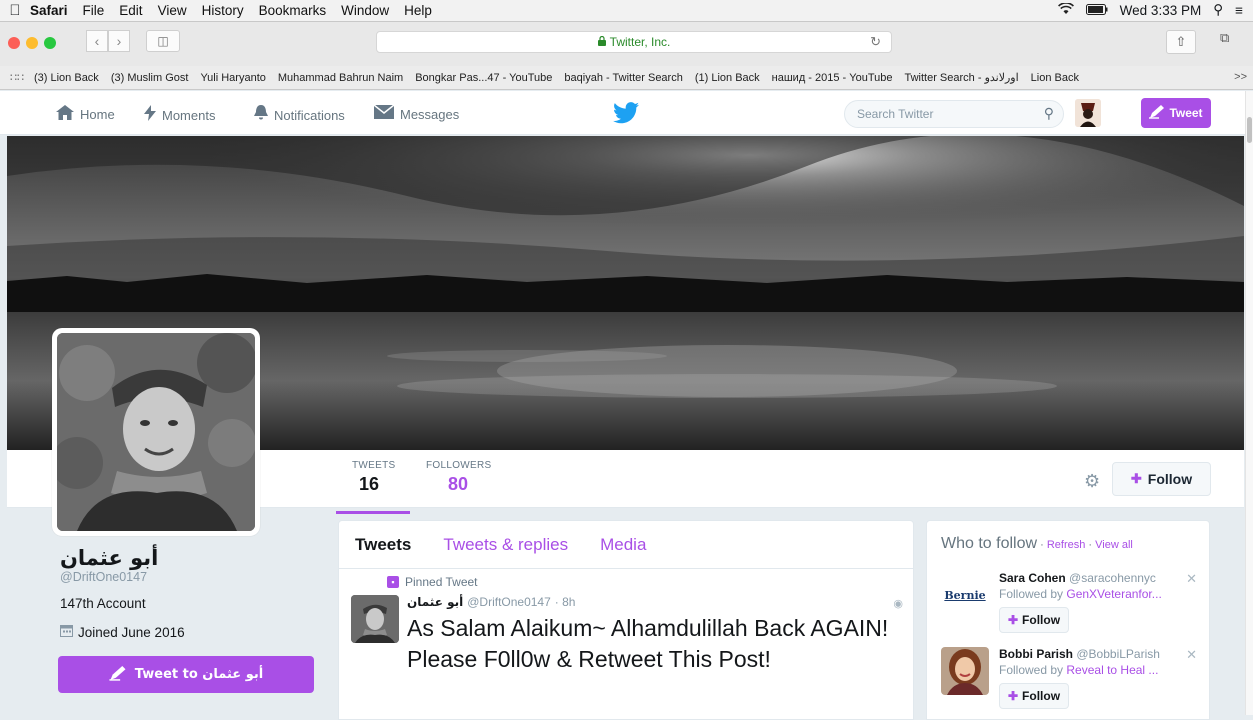 The image size is (1253, 720). Describe the element at coordinates (623, 78) in the screenshot. I see `bookmark-item: baqiyah - Twitter Search` at that location.